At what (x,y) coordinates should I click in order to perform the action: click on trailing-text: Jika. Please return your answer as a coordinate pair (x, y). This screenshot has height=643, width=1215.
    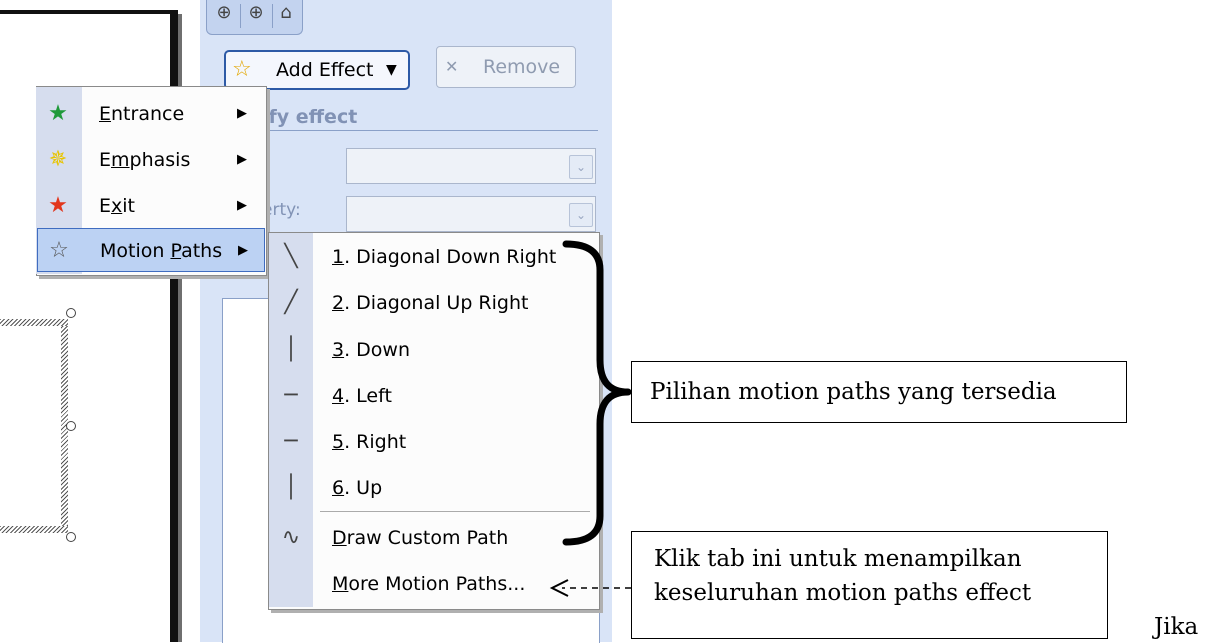
    Looking at the image, I should click on (1176, 627).